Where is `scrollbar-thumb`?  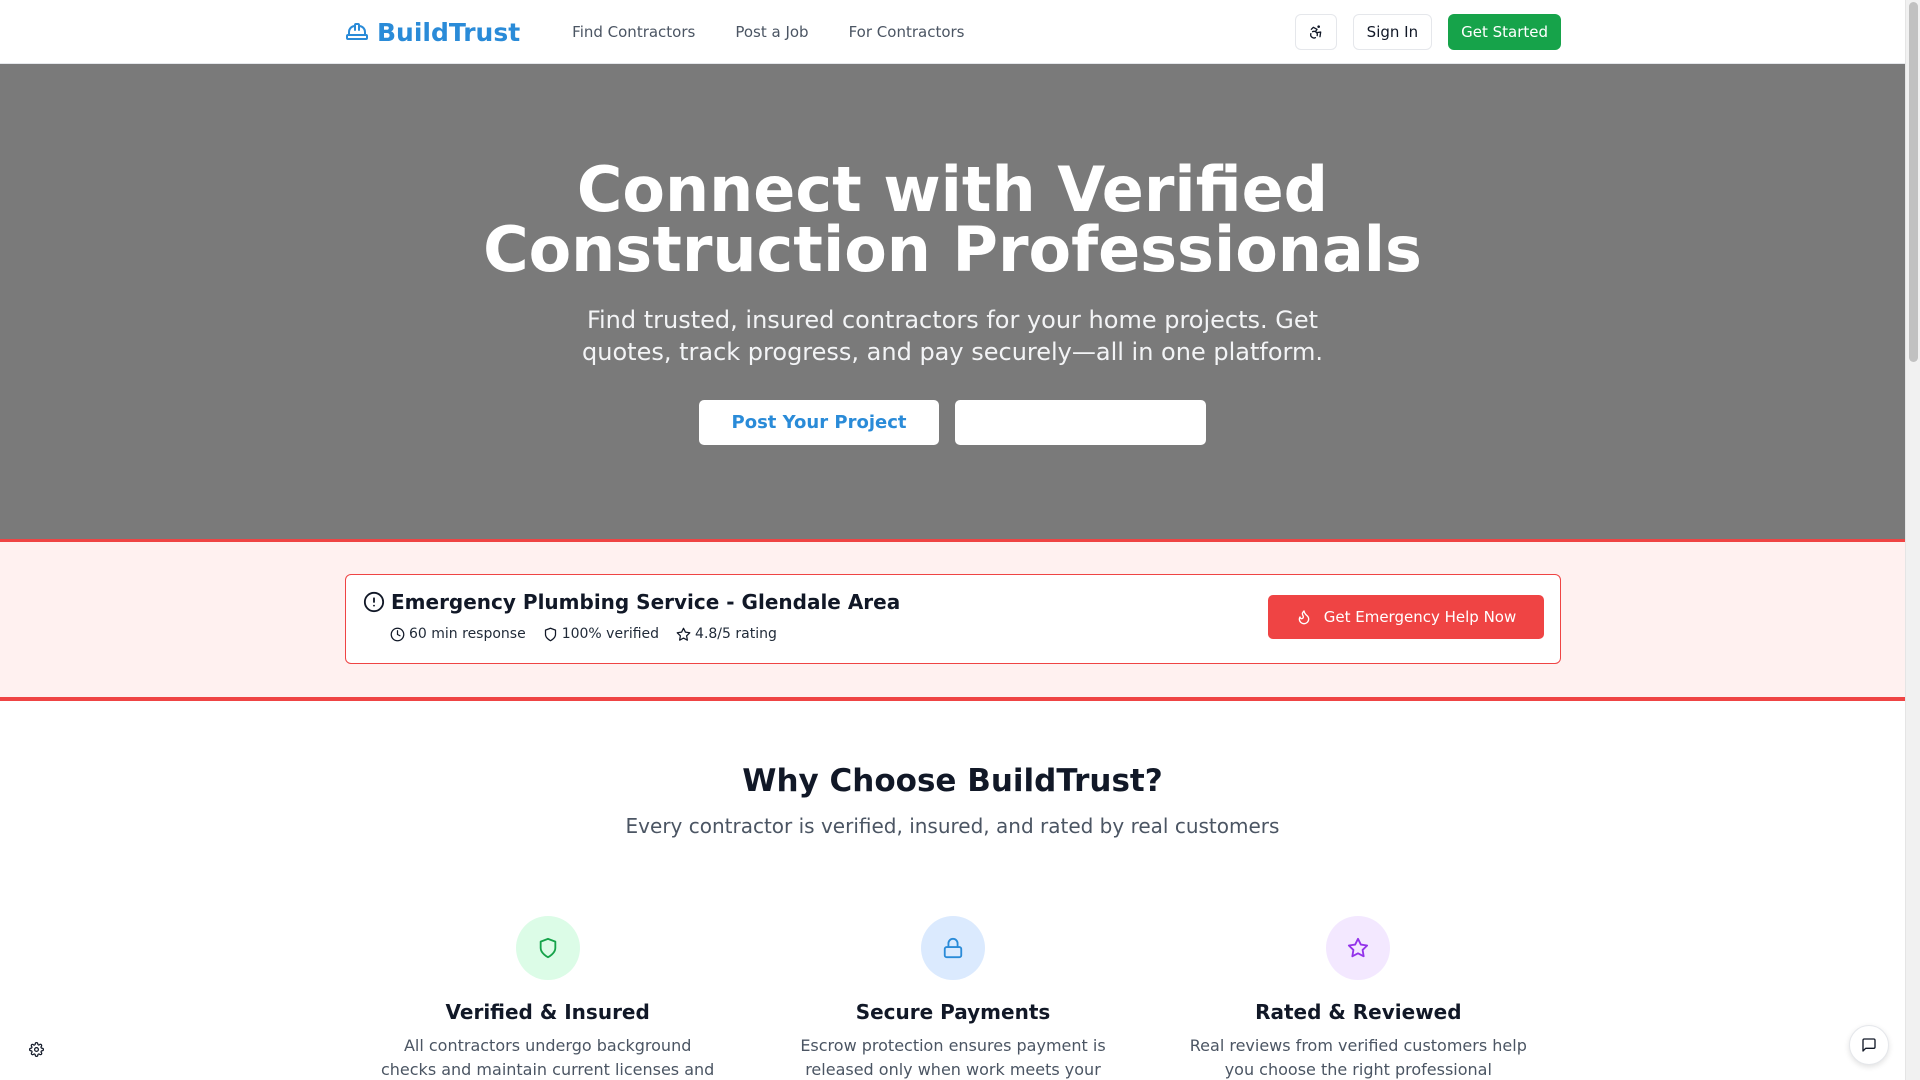 scrollbar-thumb is located at coordinates (1913, 182).